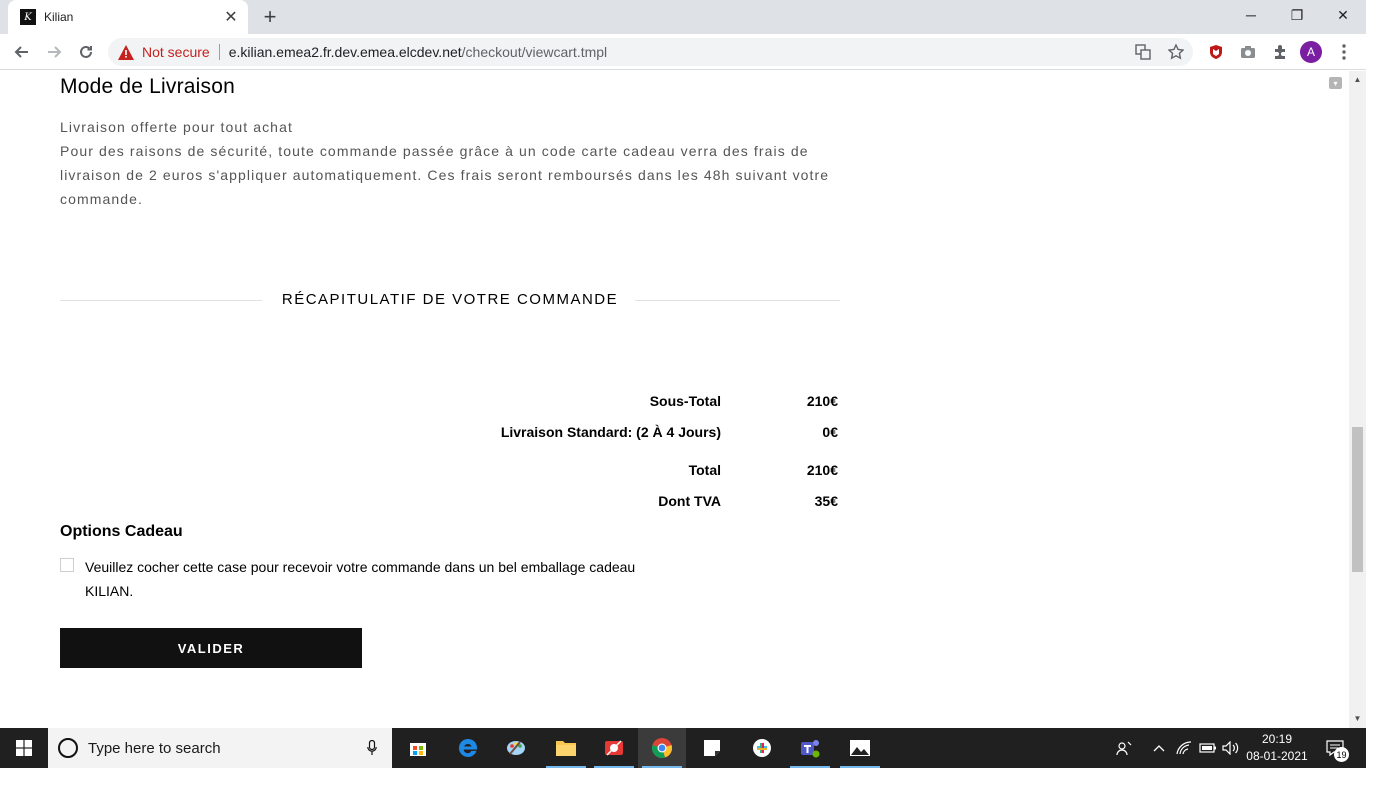 This screenshot has height=808, width=1384. Describe the element at coordinates (534, 52) in the screenshot. I see `url-path: /checkout/viewcart.tmpl` at that location.